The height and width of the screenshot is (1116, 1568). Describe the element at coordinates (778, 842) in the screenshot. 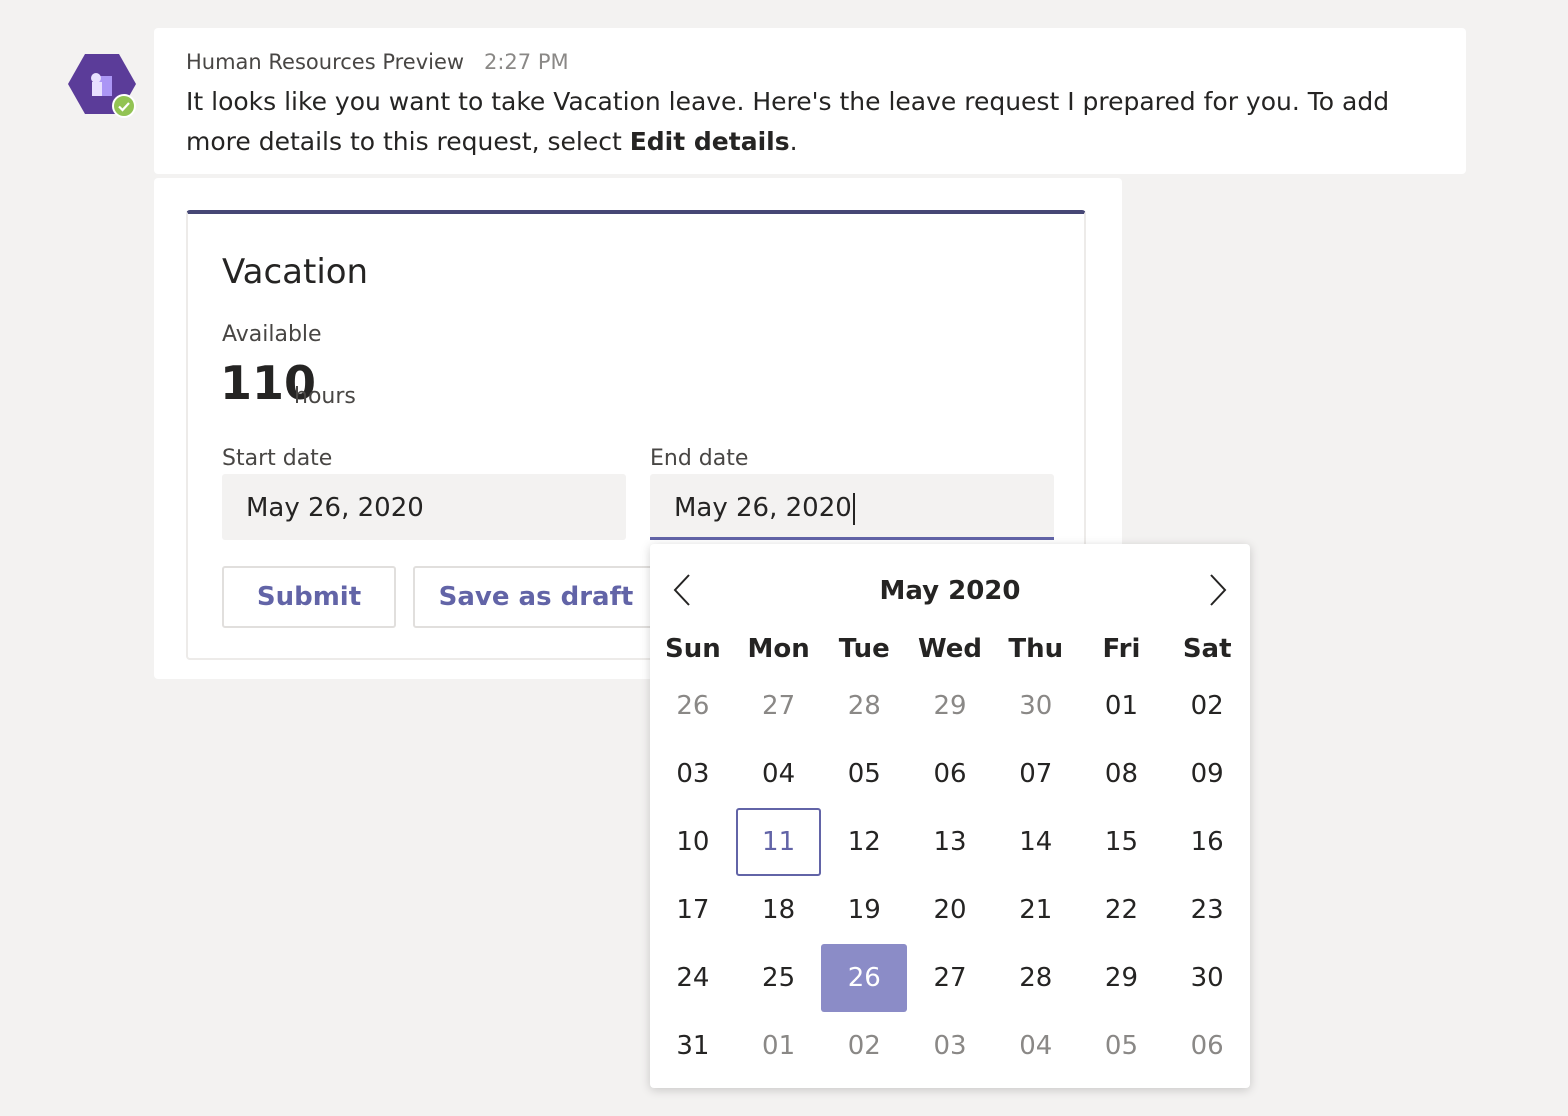

I see `calendar-day-today: 11` at that location.